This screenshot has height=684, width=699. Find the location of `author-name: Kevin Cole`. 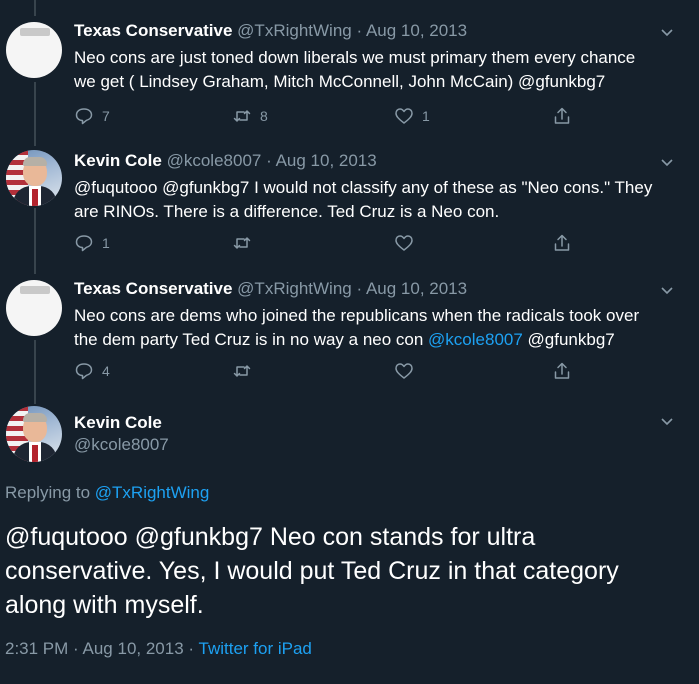

author-name: Kevin Cole is located at coordinates (118, 423).